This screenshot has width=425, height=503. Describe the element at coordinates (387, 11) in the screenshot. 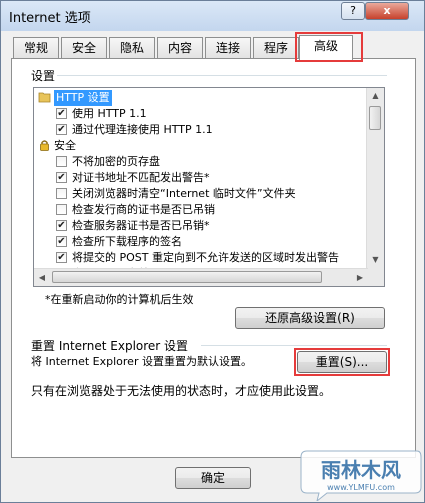

I see `close-button: x` at that location.